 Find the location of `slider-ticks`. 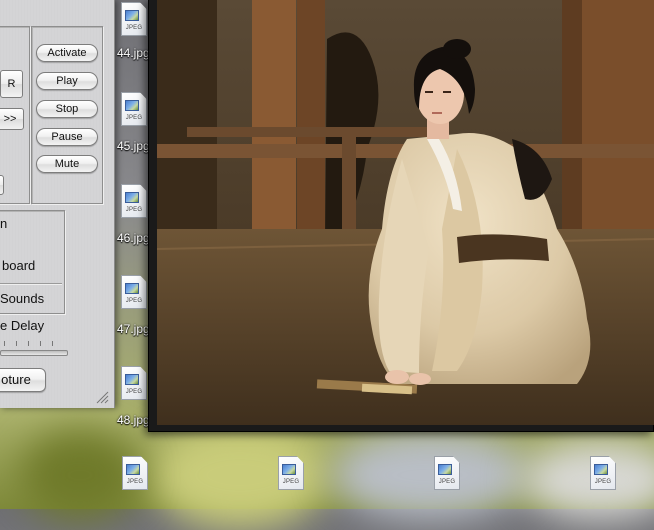

slider-ticks is located at coordinates (34, 343).